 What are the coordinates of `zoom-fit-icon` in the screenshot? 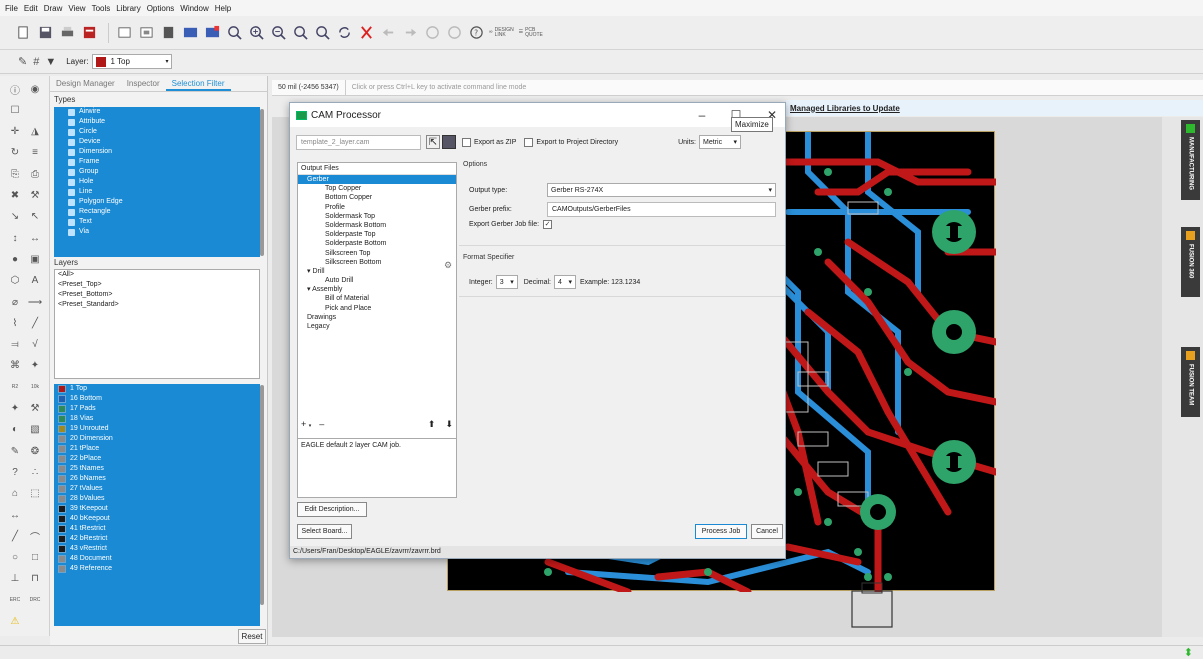 It's located at (234, 33).